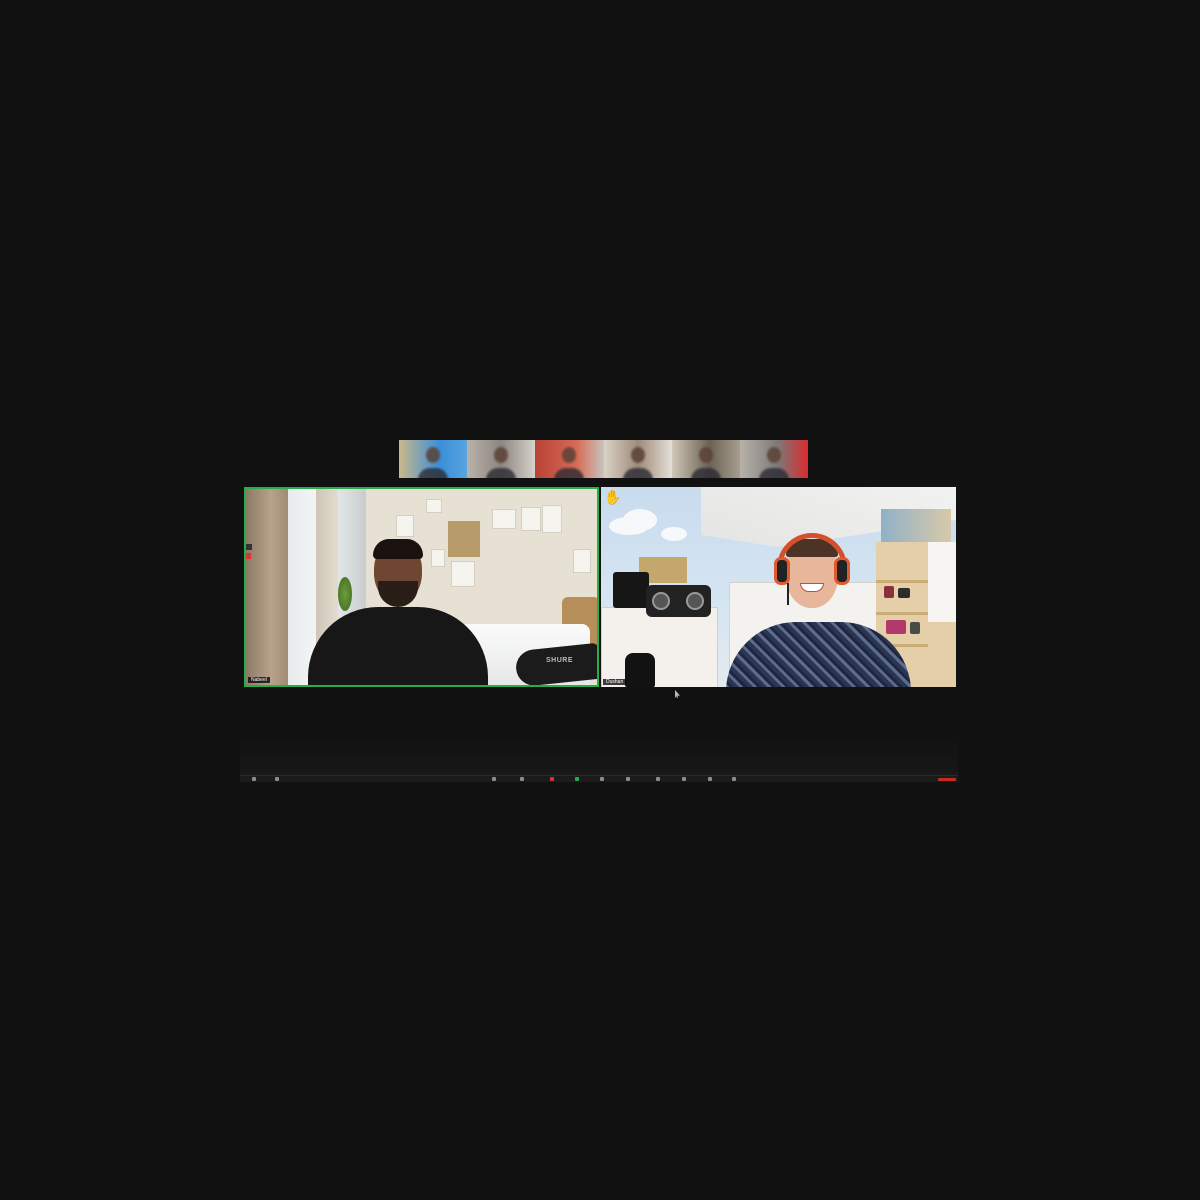  What do you see at coordinates (254, 779) in the screenshot?
I see `mute-button` at bounding box center [254, 779].